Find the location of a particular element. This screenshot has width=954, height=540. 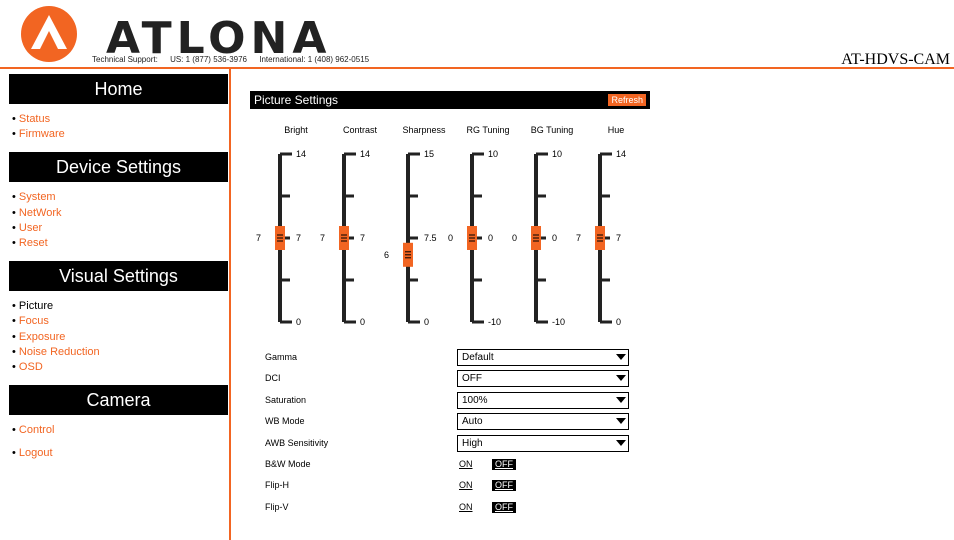

panel-header: Picture Settings Refresh is located at coordinates (450, 100).